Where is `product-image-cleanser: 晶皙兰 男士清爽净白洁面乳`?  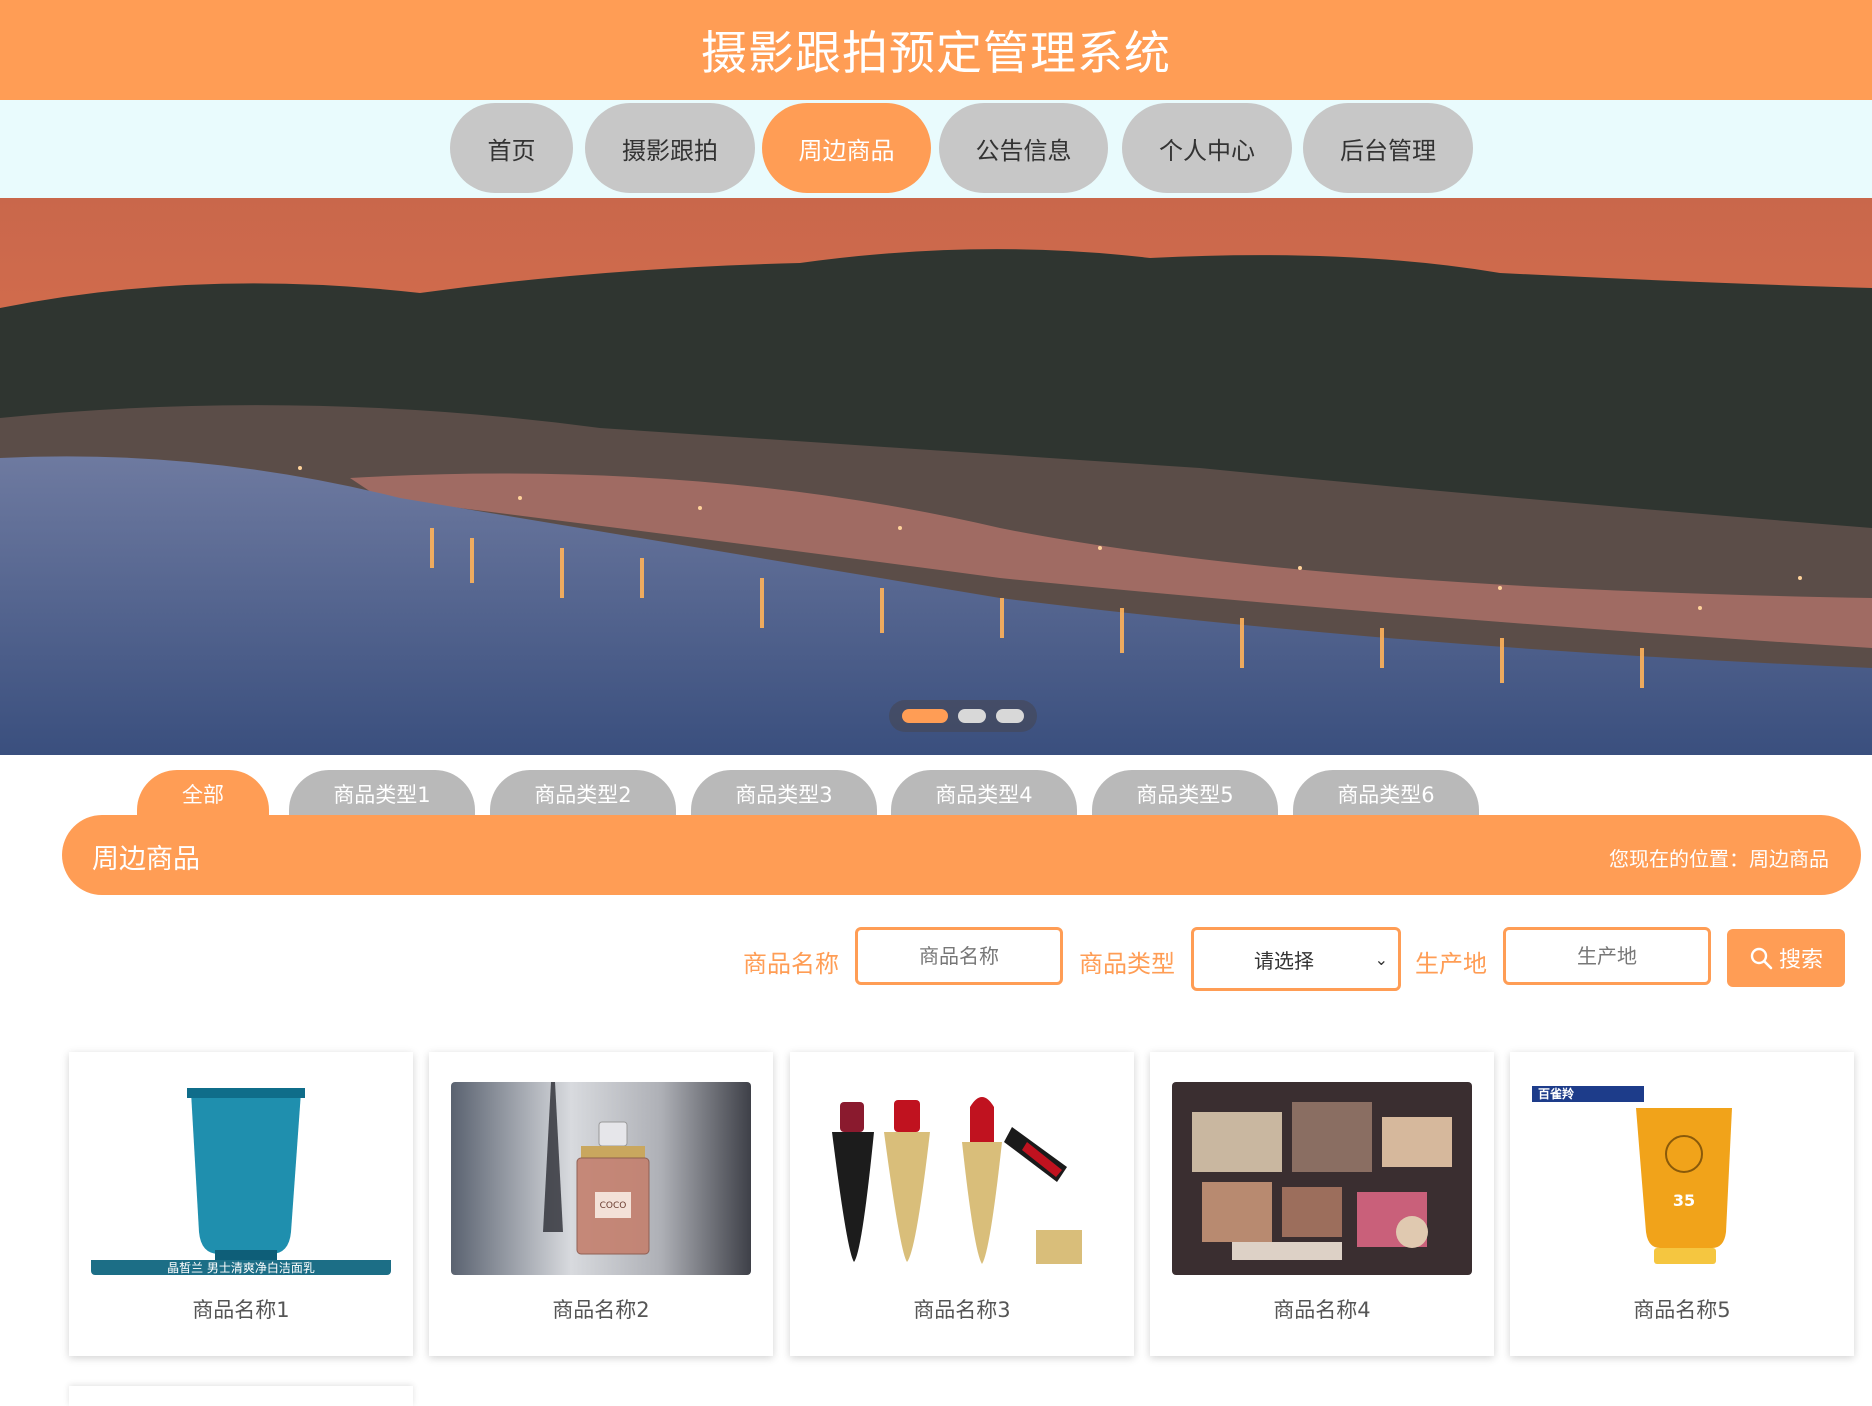 product-image-cleanser: 晶皙兰 男士清爽净白洁面乳 is located at coordinates (241, 1178).